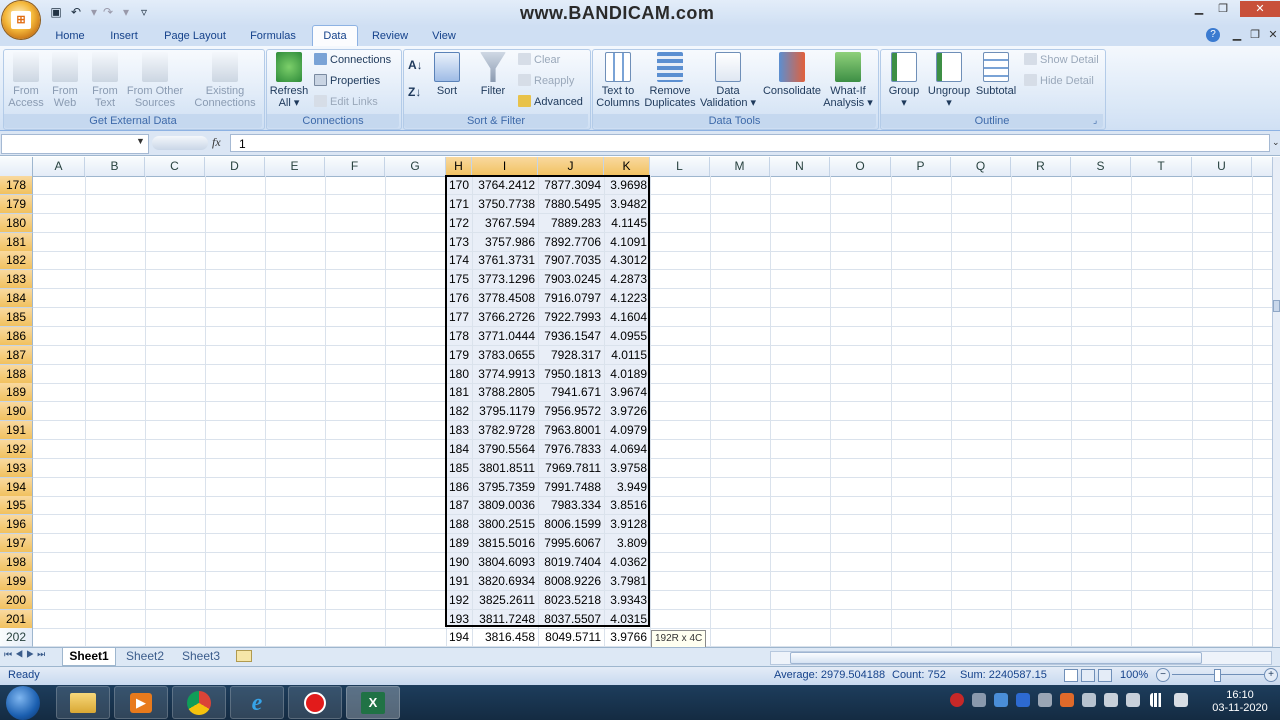 The image size is (1280, 720). I want to click on column-header-s: S, so click(1101, 166).